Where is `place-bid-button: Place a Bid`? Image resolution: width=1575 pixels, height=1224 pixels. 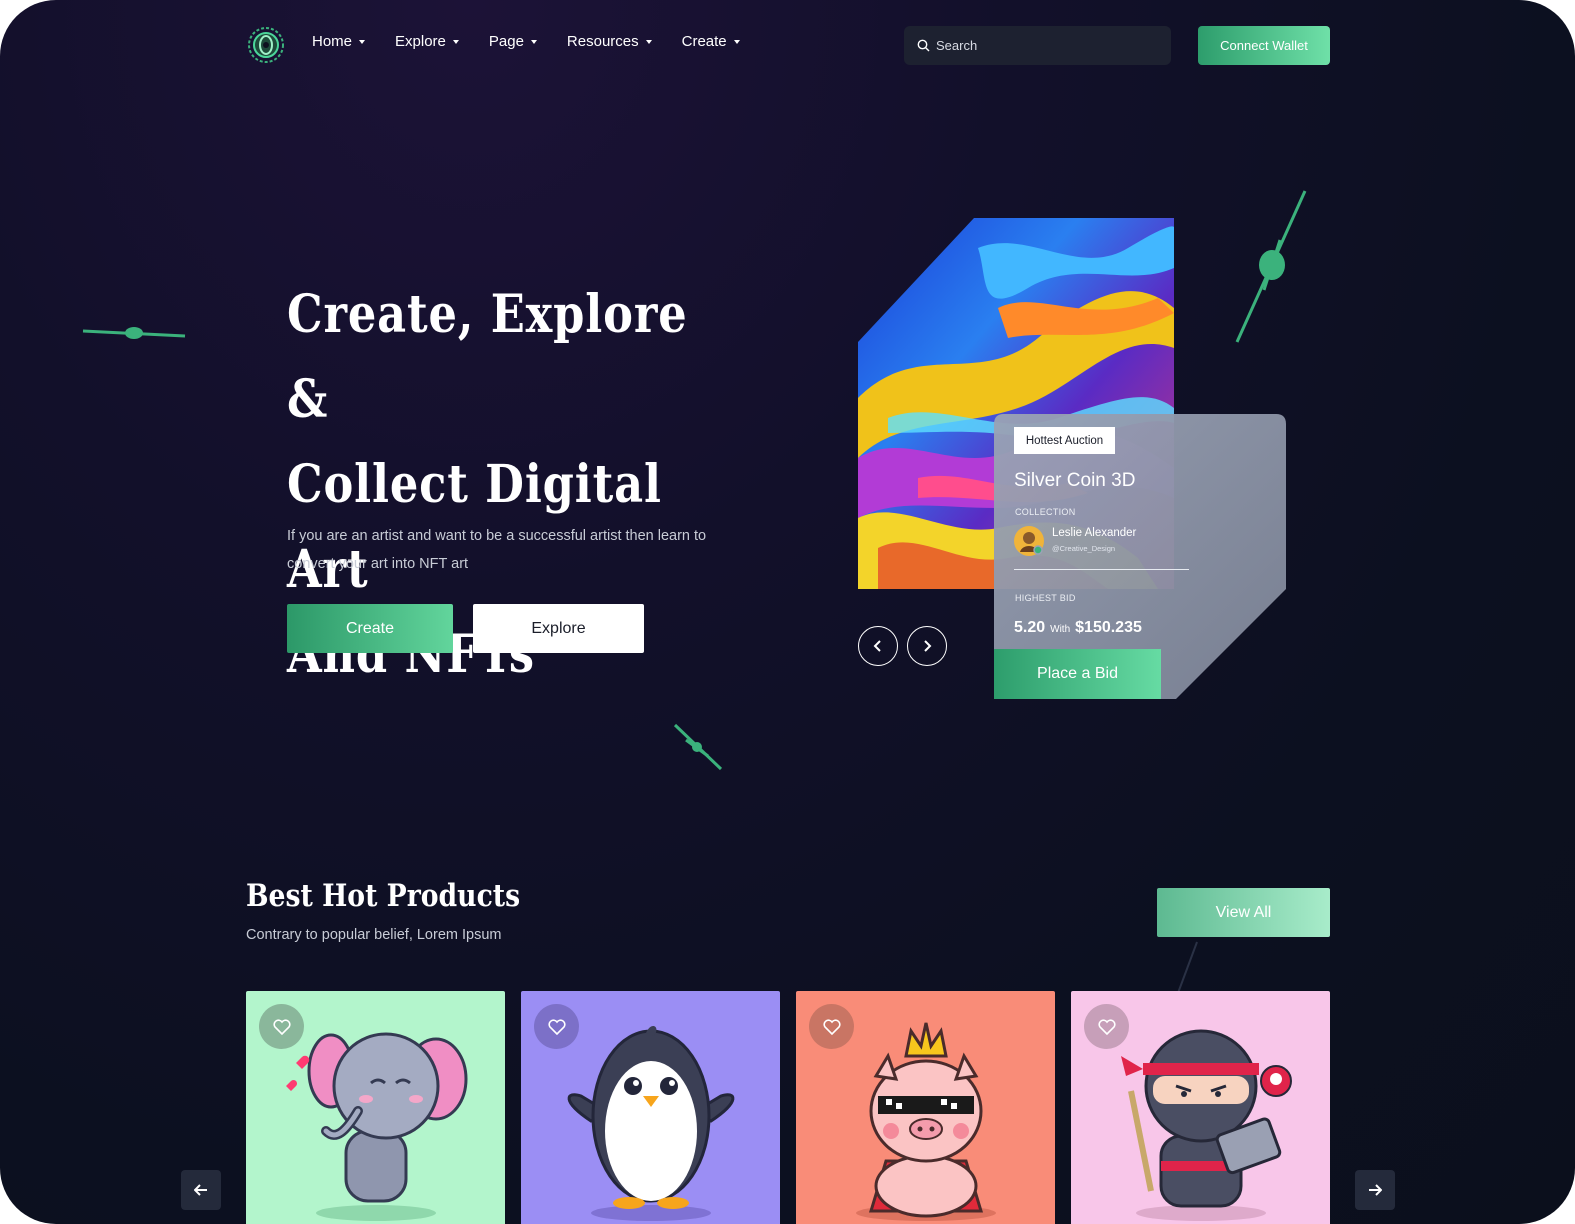 place-bid-button: Place a Bid is located at coordinates (1077, 674).